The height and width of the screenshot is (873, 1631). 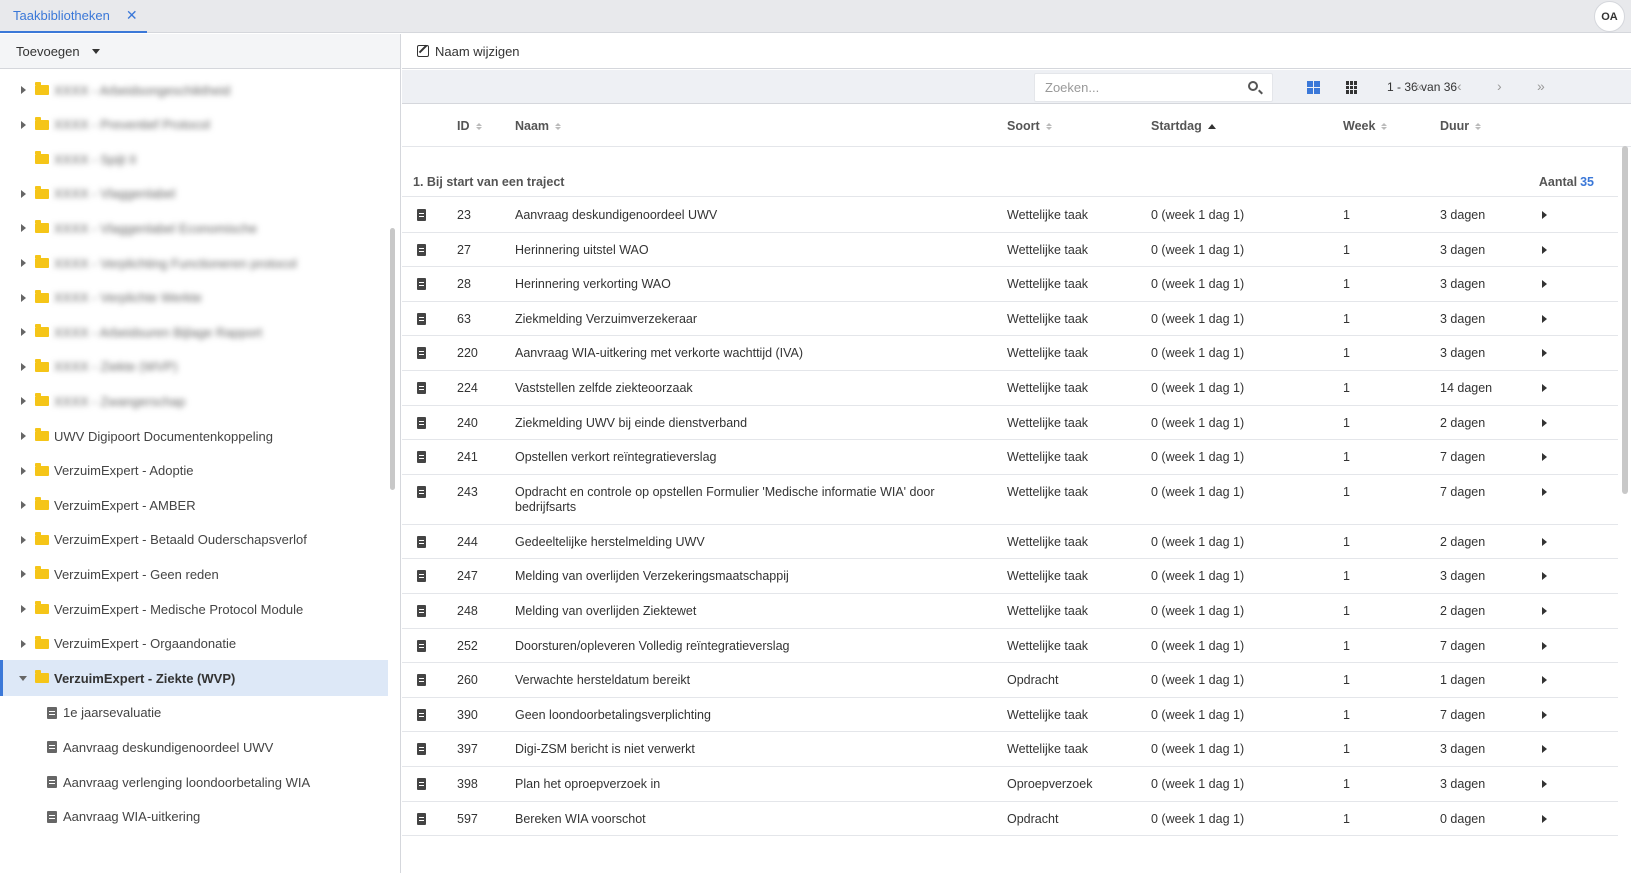 I want to click on tree-folder: XXXX - Ziekte (WVP), so click(x=194, y=367).